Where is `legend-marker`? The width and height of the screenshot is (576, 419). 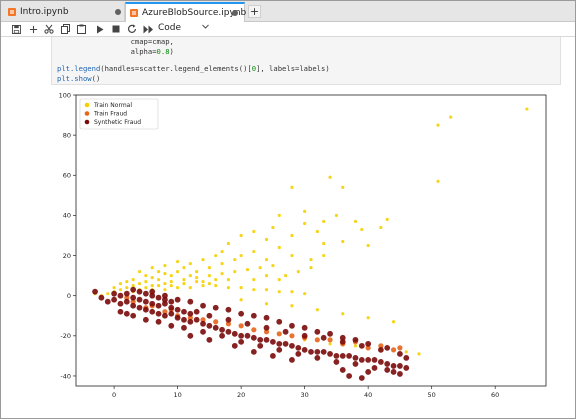
legend-marker is located at coordinates (87, 113).